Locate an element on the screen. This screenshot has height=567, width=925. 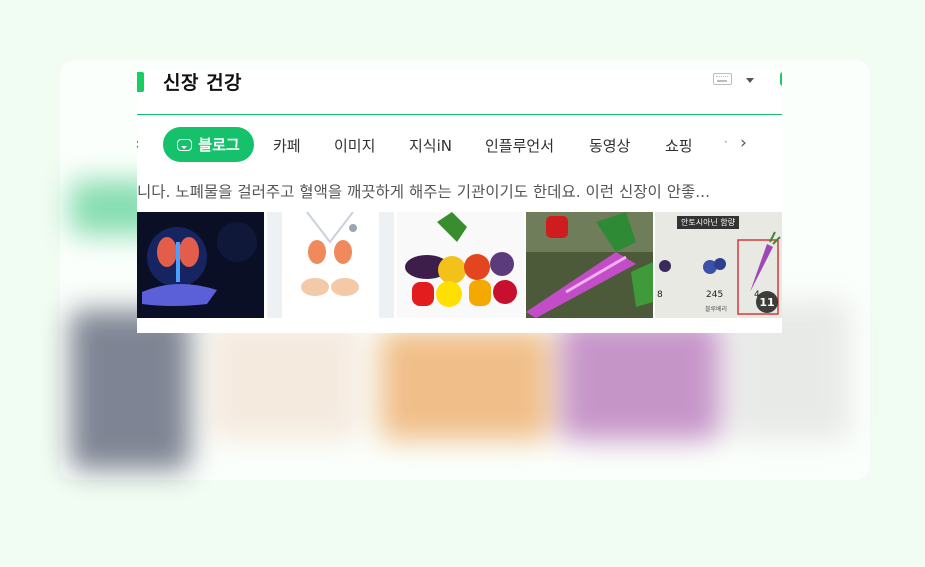
kidney-doctor-hands-image is located at coordinates (330, 265).